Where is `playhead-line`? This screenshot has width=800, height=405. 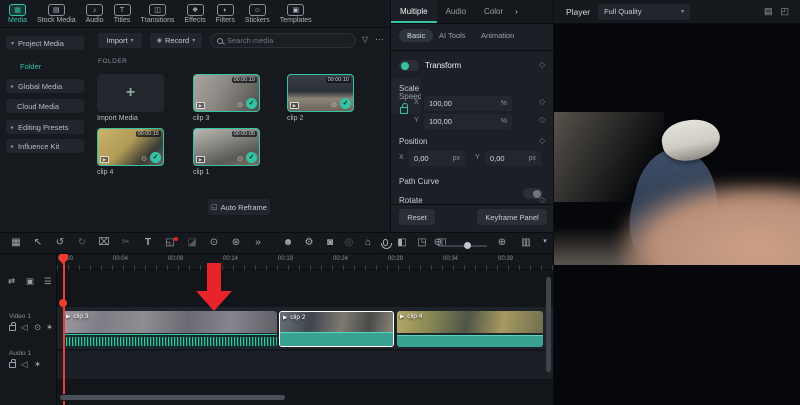 playhead-line is located at coordinates (64, 329).